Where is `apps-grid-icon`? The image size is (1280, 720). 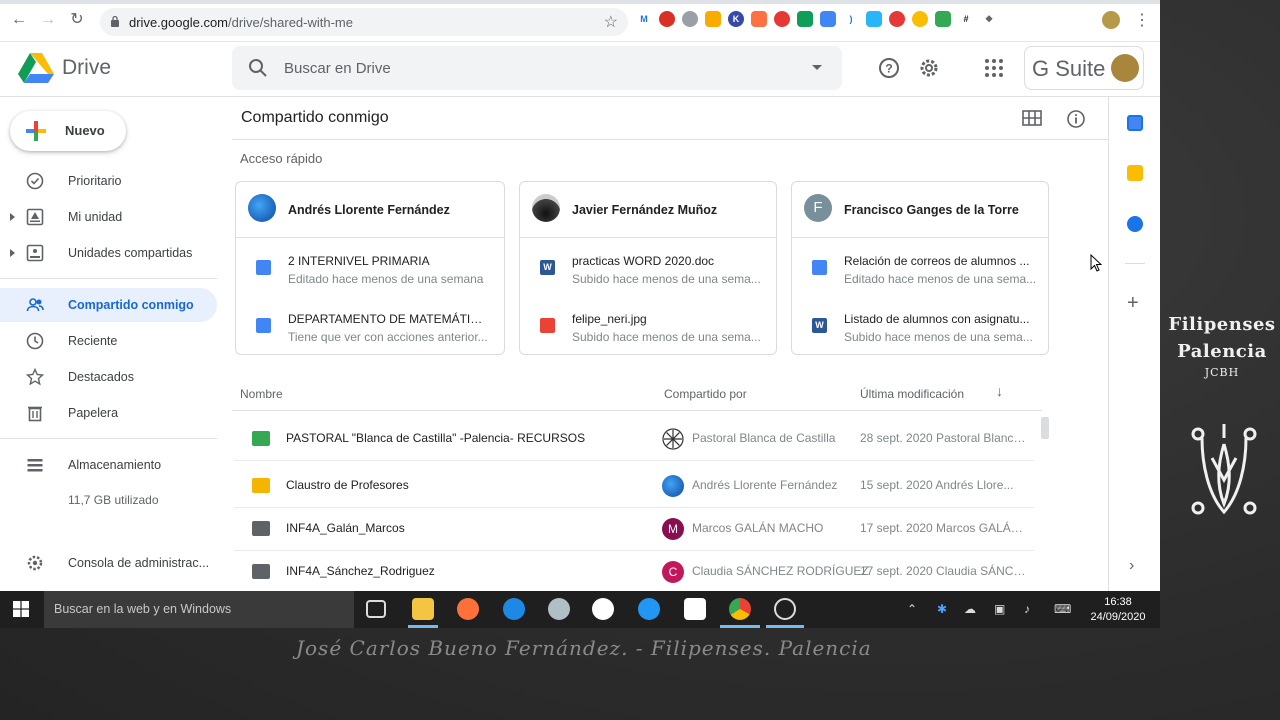
apps-grid-icon is located at coordinates (994, 68).